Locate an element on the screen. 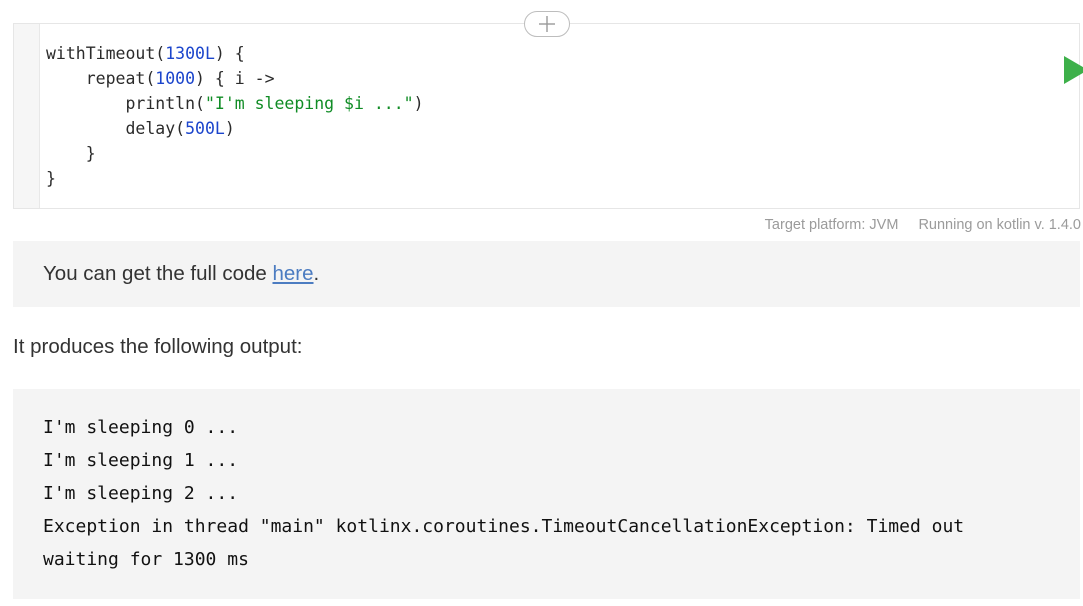 This screenshot has height=606, width=1083. output-line: waiting for 1300 ms is located at coordinates (146, 559).